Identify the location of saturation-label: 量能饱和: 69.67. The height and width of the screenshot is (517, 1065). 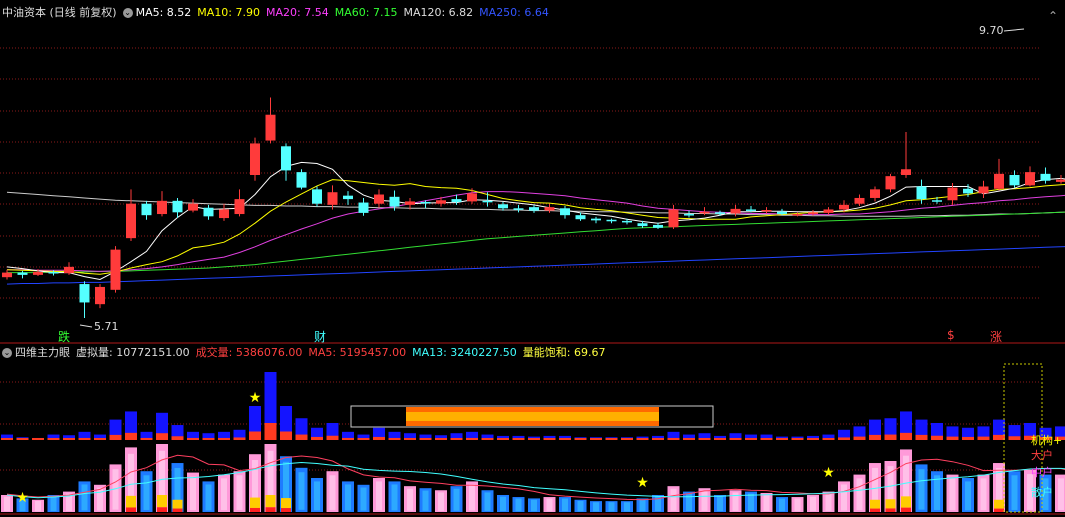
(564, 352).